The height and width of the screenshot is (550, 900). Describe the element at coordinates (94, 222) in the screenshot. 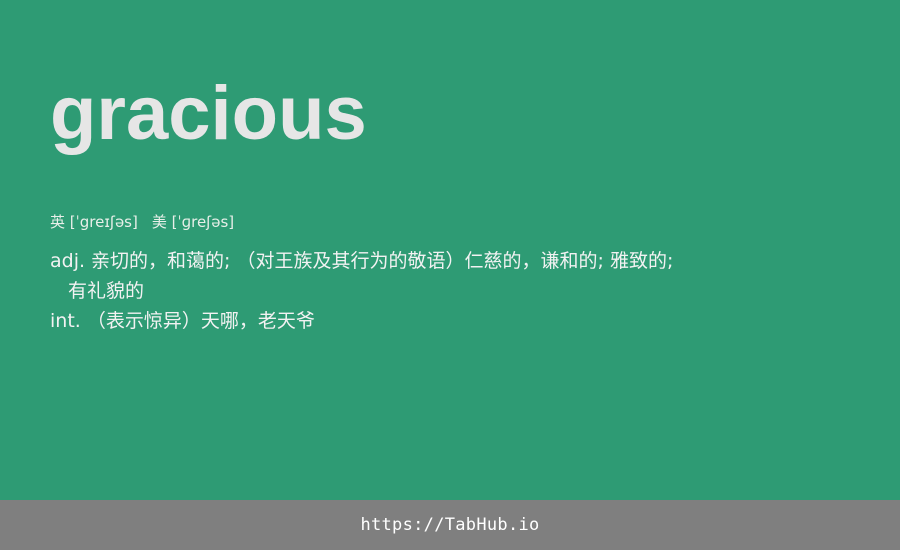

I see `uk-phonetic: 英 [ˈgreɪʃəs]` at that location.